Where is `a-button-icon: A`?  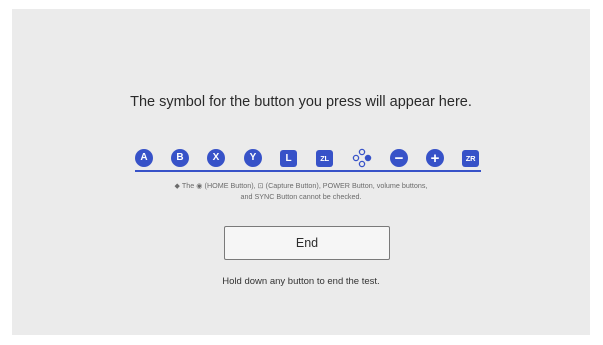 a-button-icon: A is located at coordinates (144, 158).